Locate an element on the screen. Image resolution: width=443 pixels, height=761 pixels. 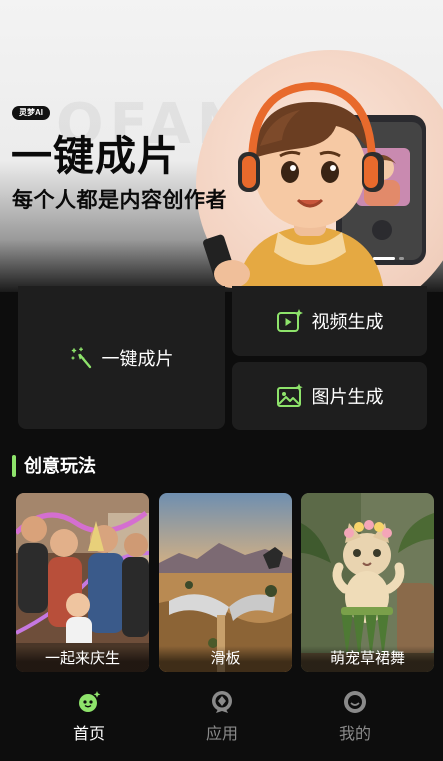
one-click-film-label: 一键成片 is located at coordinates (137, 358).